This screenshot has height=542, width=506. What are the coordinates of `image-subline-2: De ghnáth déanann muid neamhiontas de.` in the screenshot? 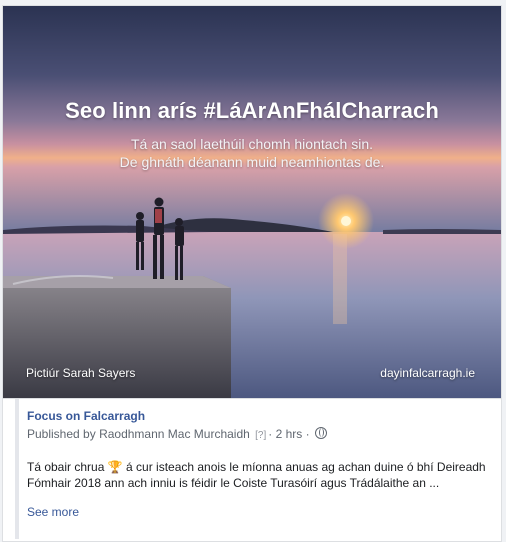 It's located at (252, 162).